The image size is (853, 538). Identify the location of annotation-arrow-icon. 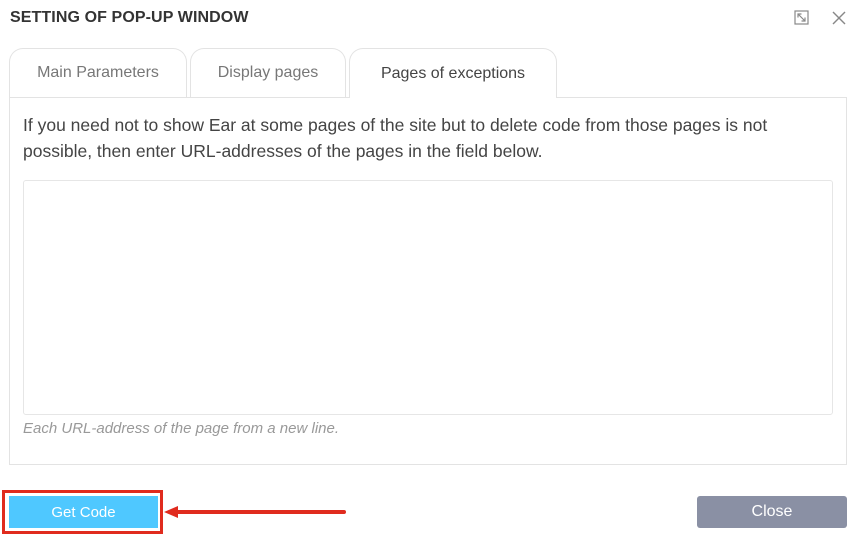
(255, 512).